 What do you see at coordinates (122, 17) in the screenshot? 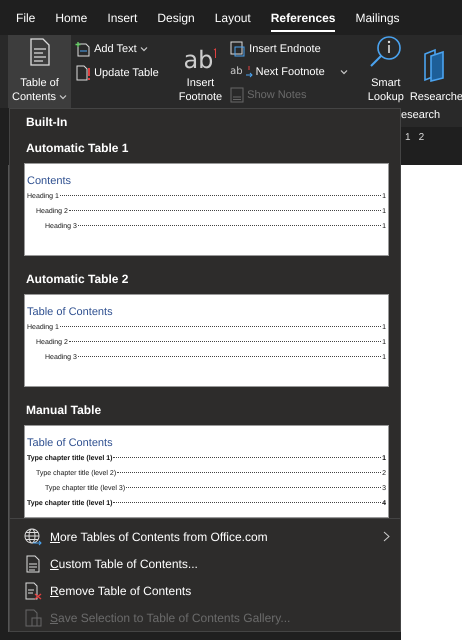
I see `ribbon-tab: Insert` at bounding box center [122, 17].